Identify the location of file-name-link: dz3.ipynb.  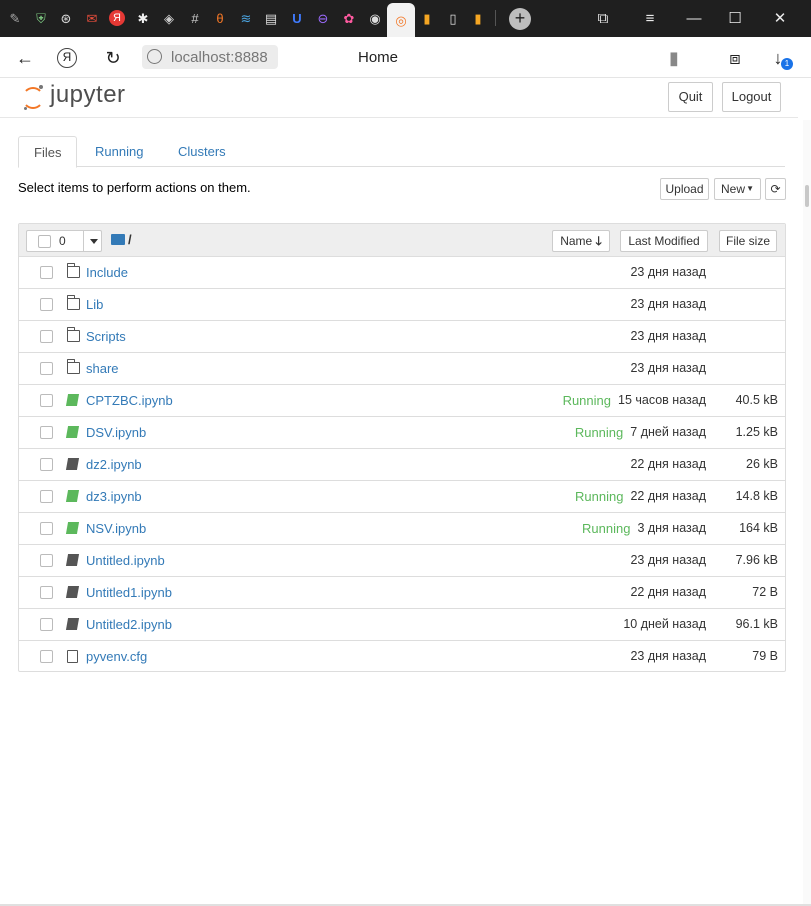
(114, 496).